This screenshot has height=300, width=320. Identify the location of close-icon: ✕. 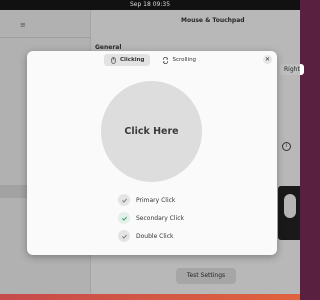
(267, 59).